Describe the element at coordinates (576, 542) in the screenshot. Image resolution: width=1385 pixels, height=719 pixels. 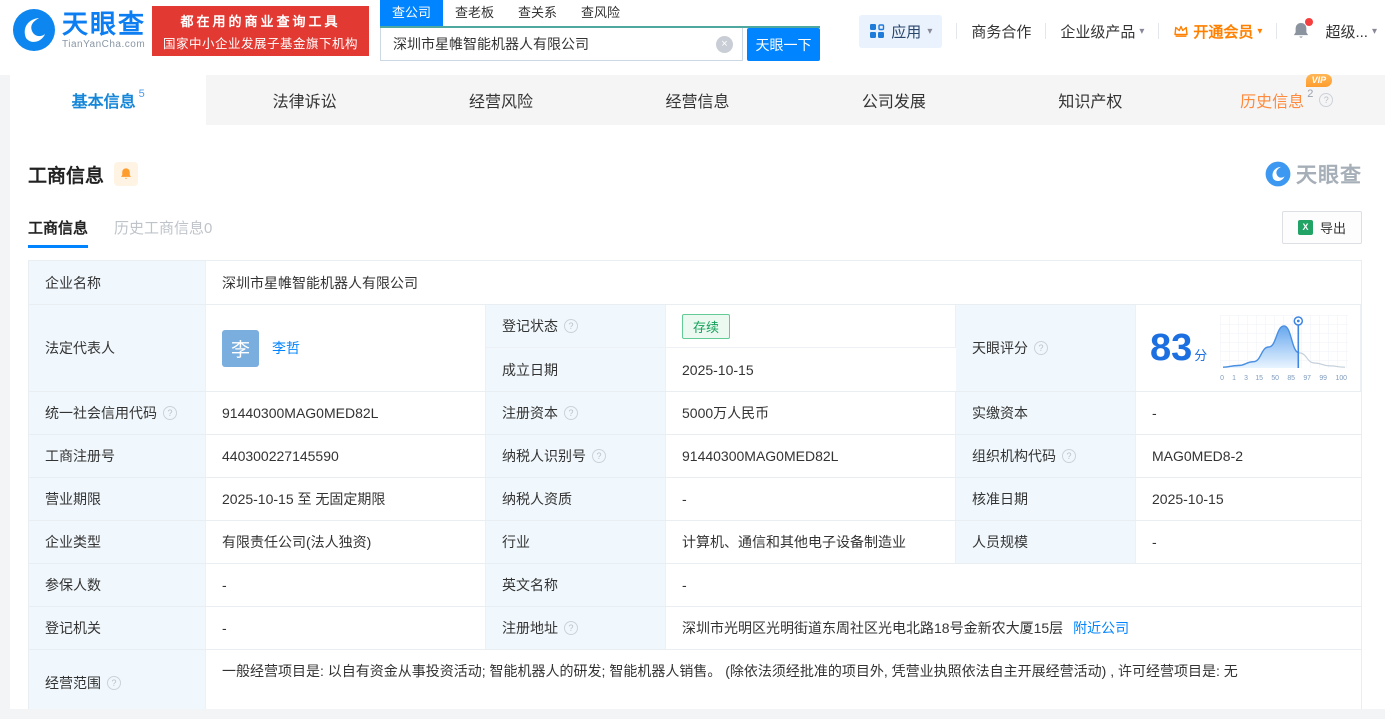
I see `industry-label: 行业` at that location.